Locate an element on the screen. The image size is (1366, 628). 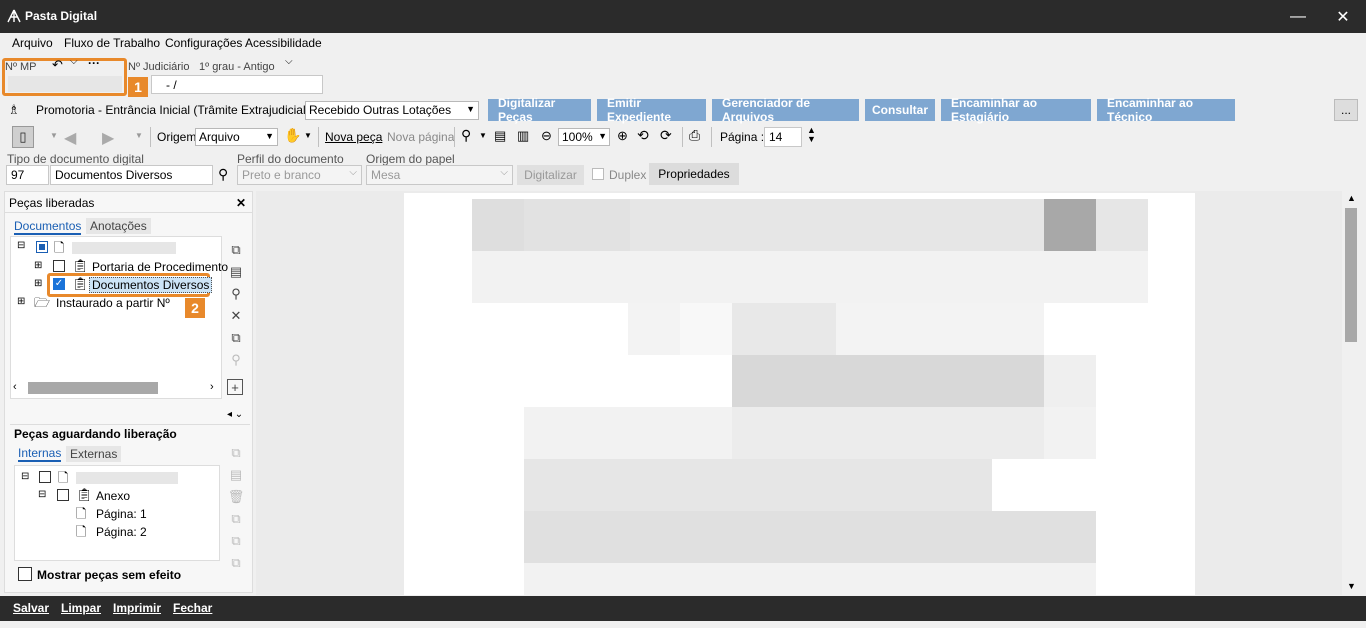
salvar-button: Salvar is located at coordinates (31, 608).